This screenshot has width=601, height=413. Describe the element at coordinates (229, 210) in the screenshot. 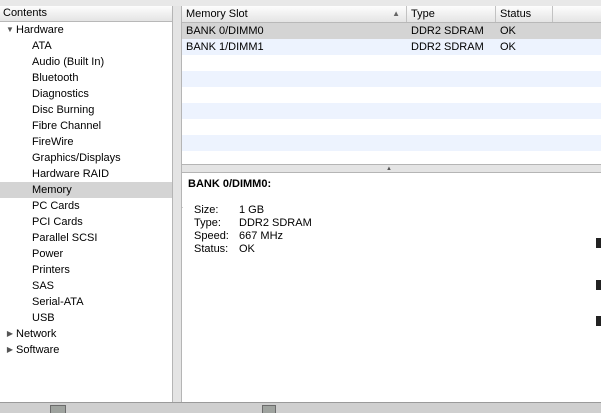

I see `detail-field: Size: 1 GB` at that location.